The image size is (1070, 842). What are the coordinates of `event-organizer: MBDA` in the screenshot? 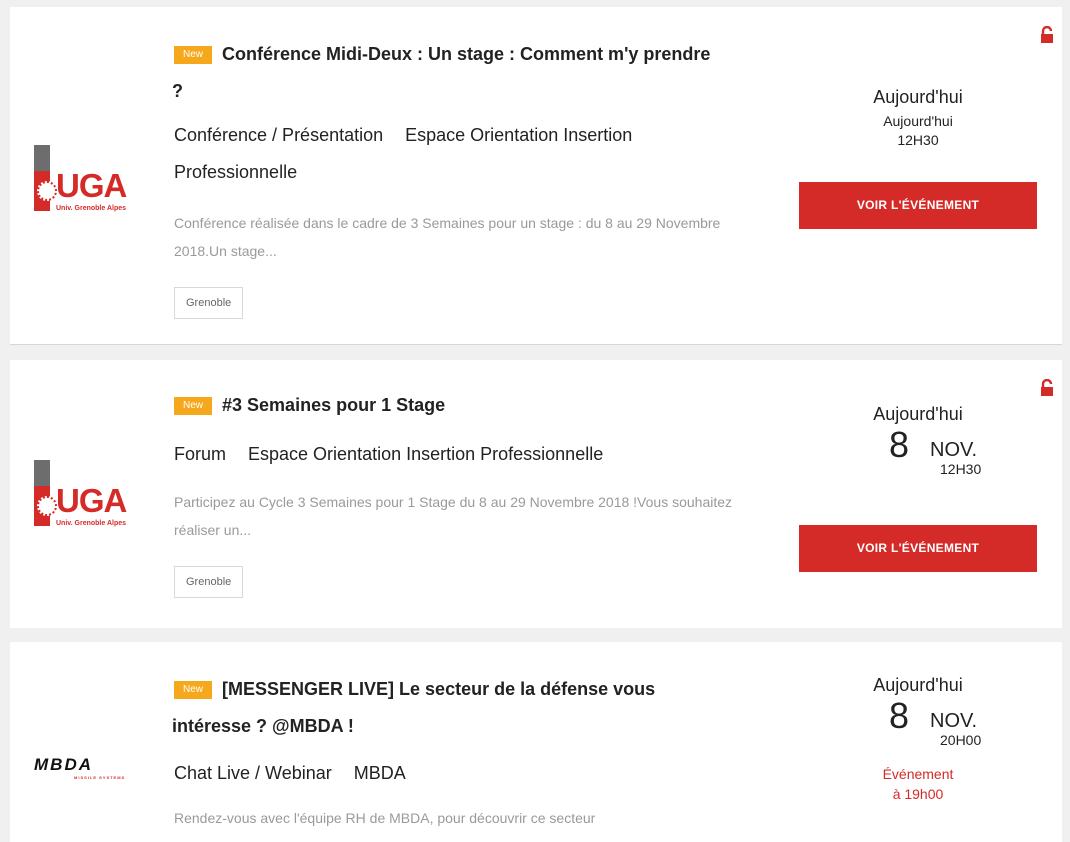 It's located at (379, 773).